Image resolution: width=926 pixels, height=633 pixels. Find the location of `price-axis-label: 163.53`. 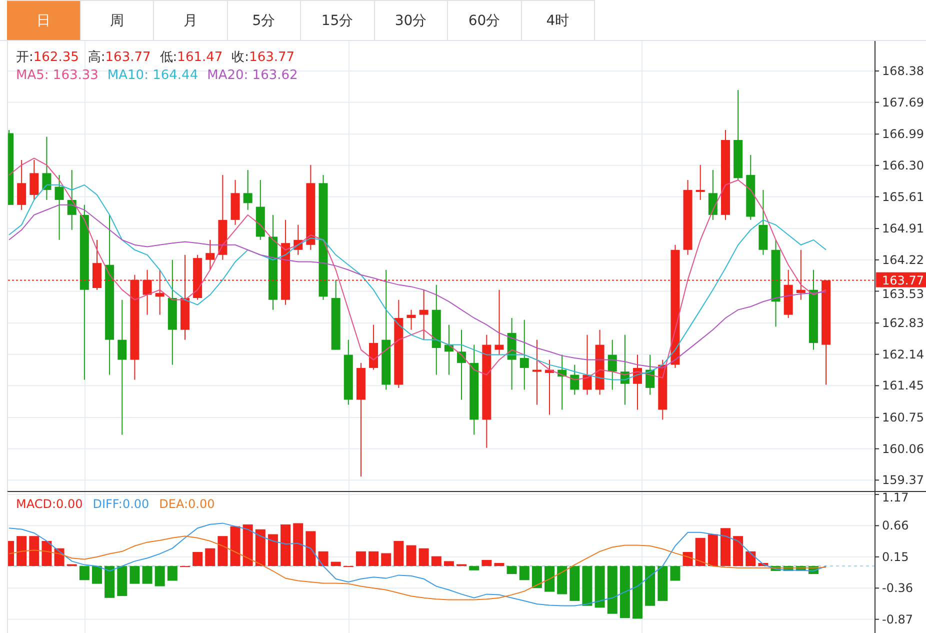

price-axis-label: 163.53 is located at coordinates (903, 294).